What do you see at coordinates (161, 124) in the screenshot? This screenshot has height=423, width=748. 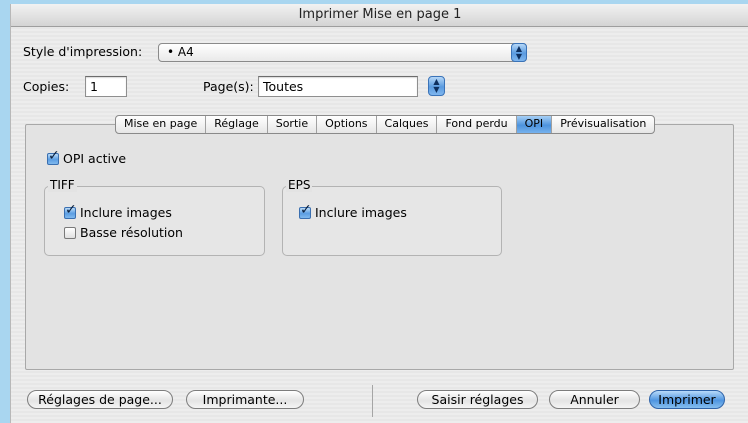 I see `tab-mise-en-page: Mise en page` at bounding box center [161, 124].